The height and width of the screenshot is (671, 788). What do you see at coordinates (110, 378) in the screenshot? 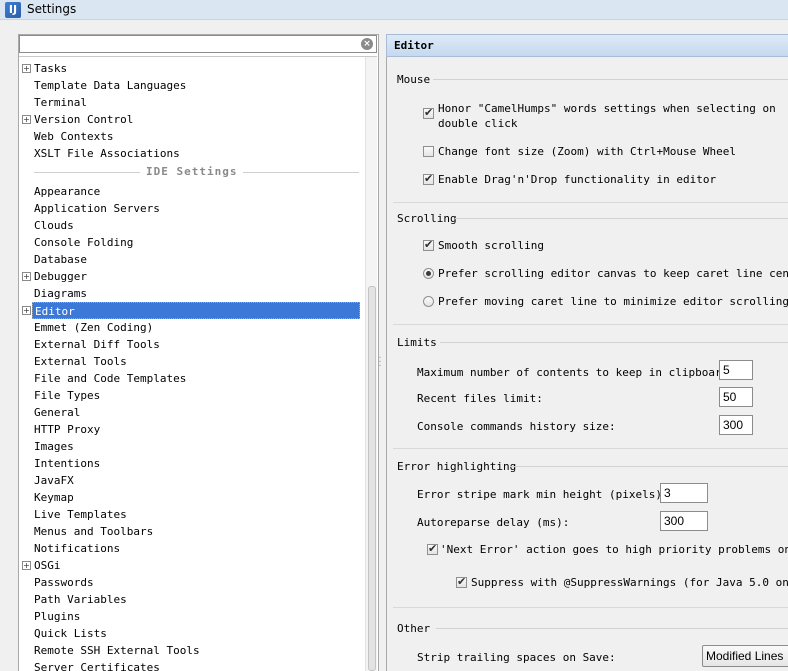
I see `tree-item-file-and-code-templates: File and Code Templates` at bounding box center [110, 378].